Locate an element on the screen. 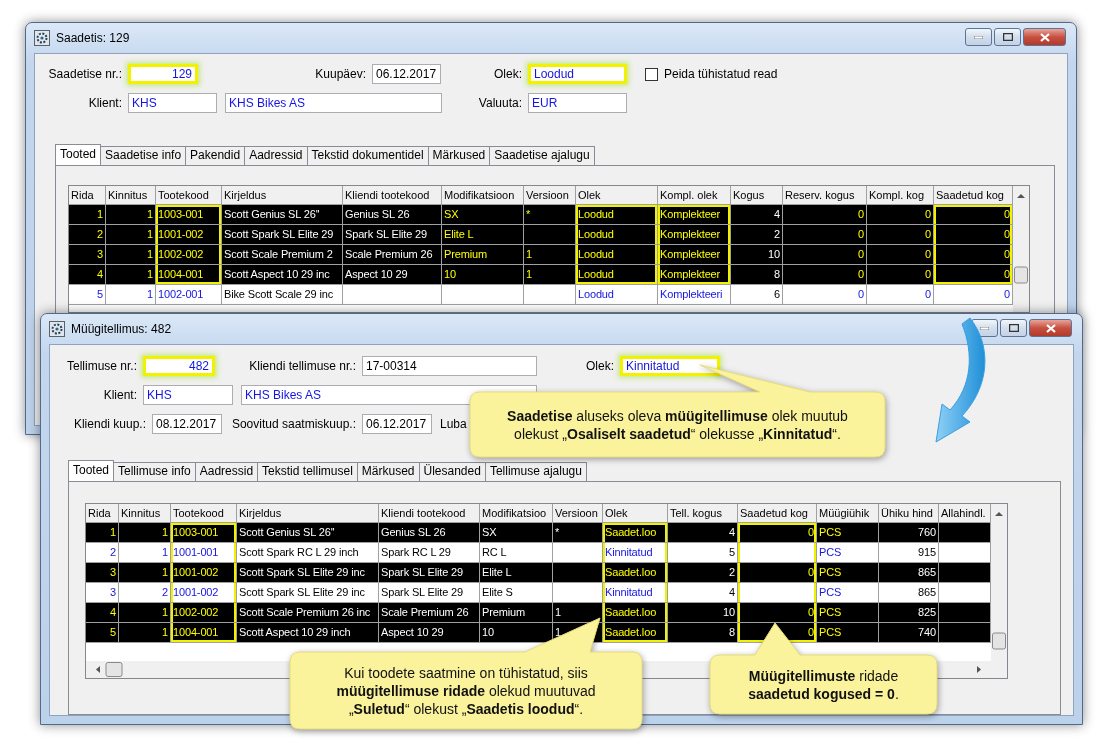  input-field: 129 is located at coordinates (163, 74).